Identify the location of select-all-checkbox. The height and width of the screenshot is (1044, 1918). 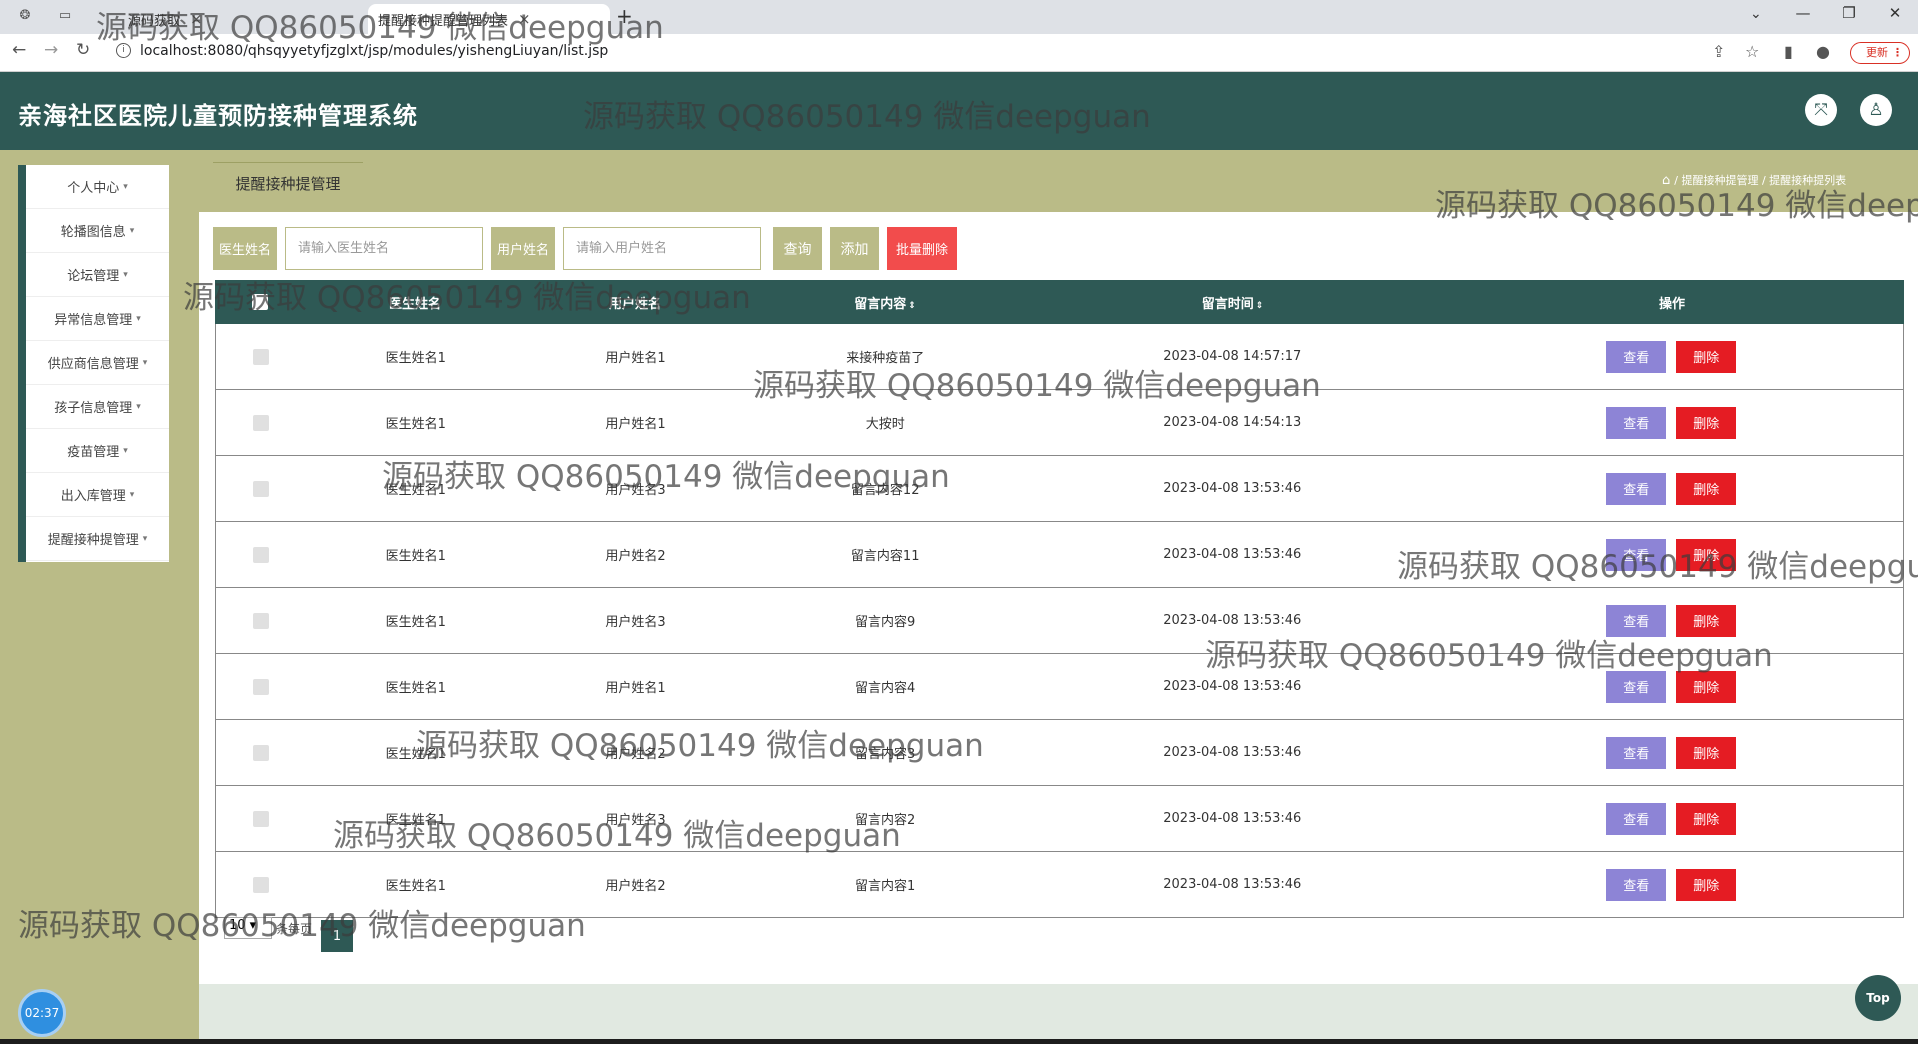
(260, 302).